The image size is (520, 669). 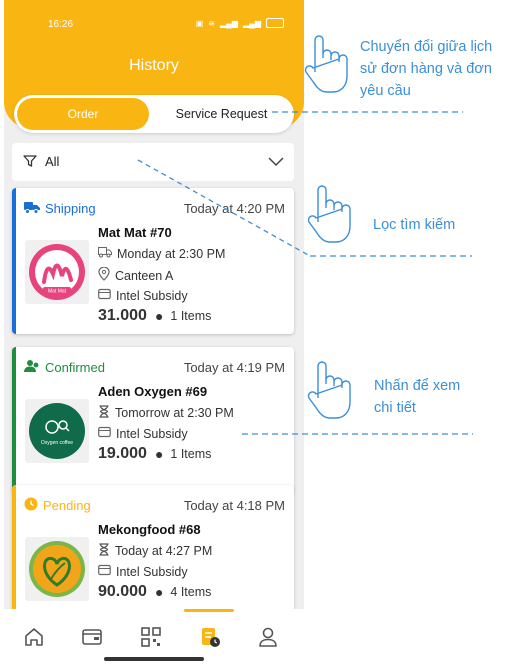 What do you see at coordinates (426, 47) in the screenshot?
I see `annotation-line: Chuyển đổi giữa lịch` at bounding box center [426, 47].